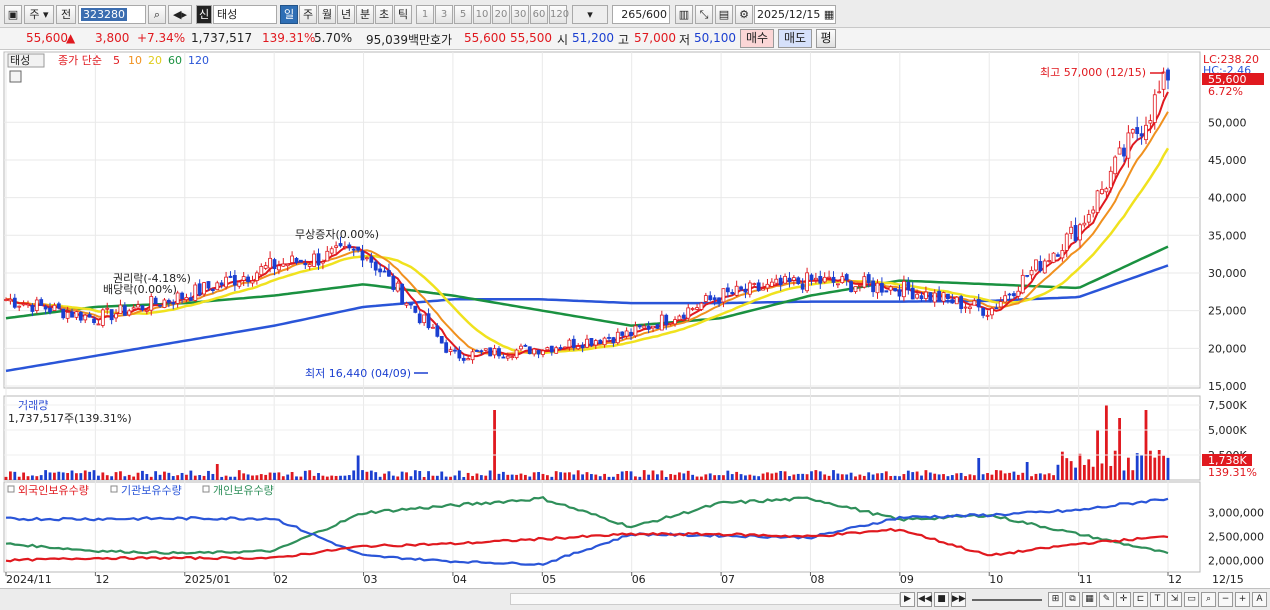 Image resolution: width=1270 pixels, height=610 pixels. What do you see at coordinates (958, 599) in the screenshot?
I see `forward-icon: ▶▶` at bounding box center [958, 599].